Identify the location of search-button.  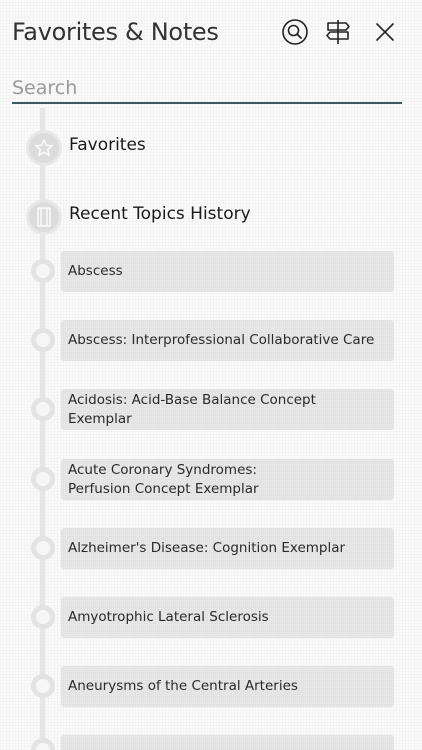
(295, 32).